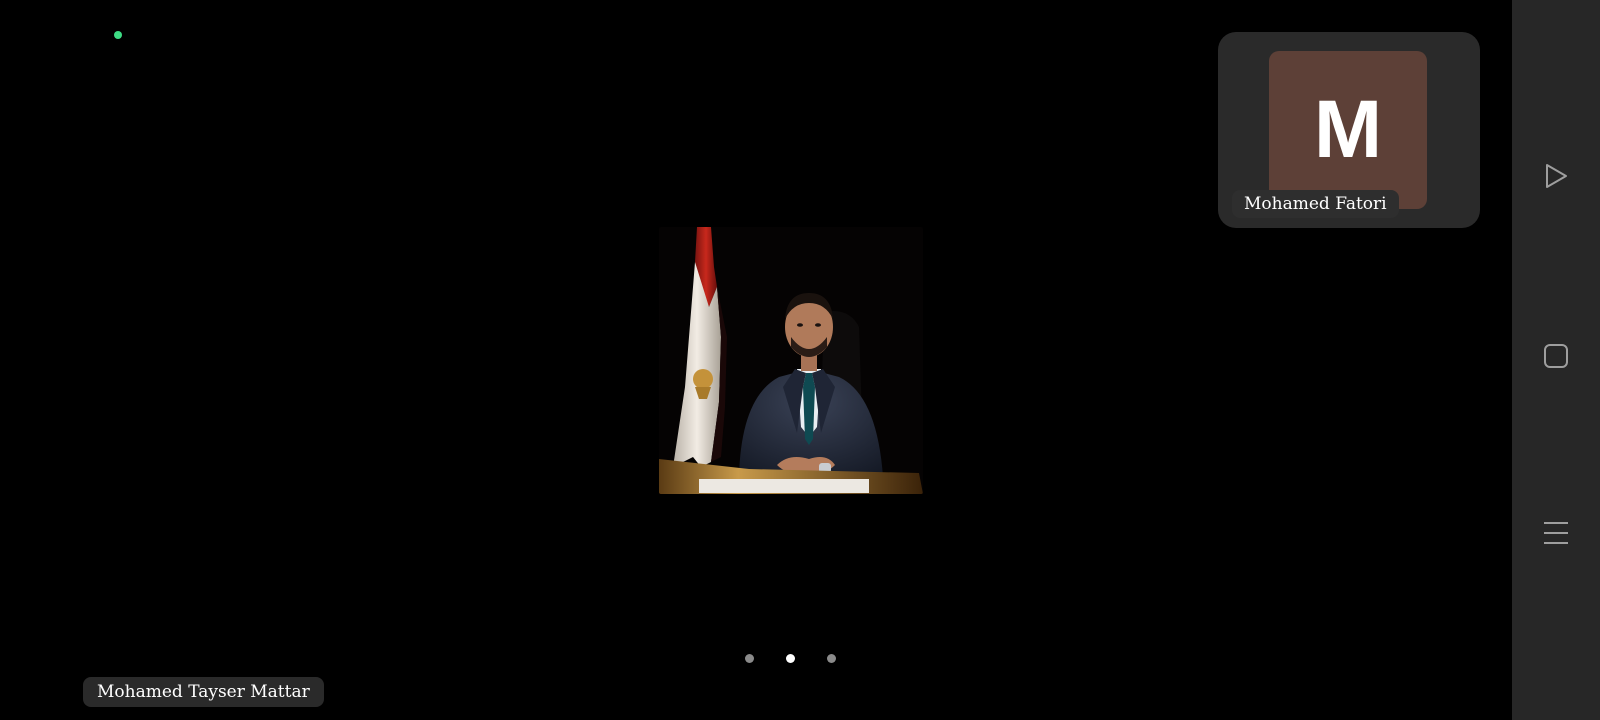 This screenshot has height=720, width=1600. I want to click on secondary-participant-name: Mohamed Fatori, so click(1315, 204).